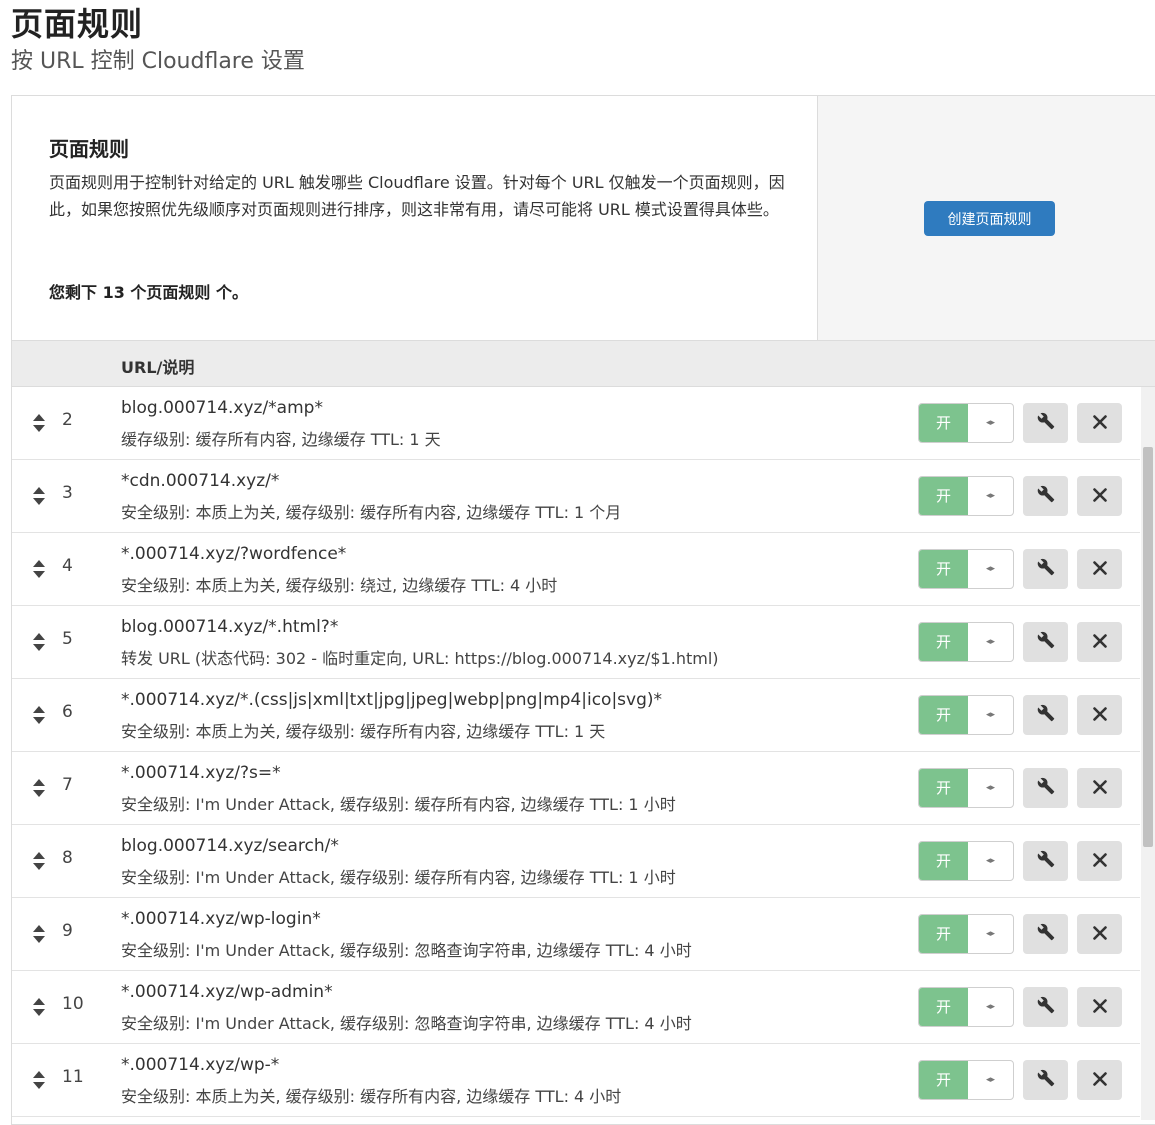 The height and width of the screenshot is (1125, 1155). What do you see at coordinates (67, 712) in the screenshot?
I see `rule-priority: 6` at bounding box center [67, 712].